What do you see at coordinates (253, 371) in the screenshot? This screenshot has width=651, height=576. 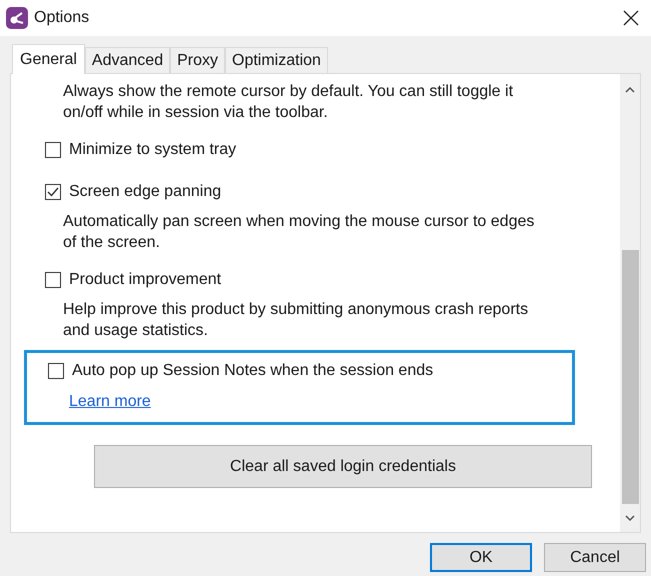 I see `checkbox-label: Auto pop up Session Notes when the session ends` at bounding box center [253, 371].